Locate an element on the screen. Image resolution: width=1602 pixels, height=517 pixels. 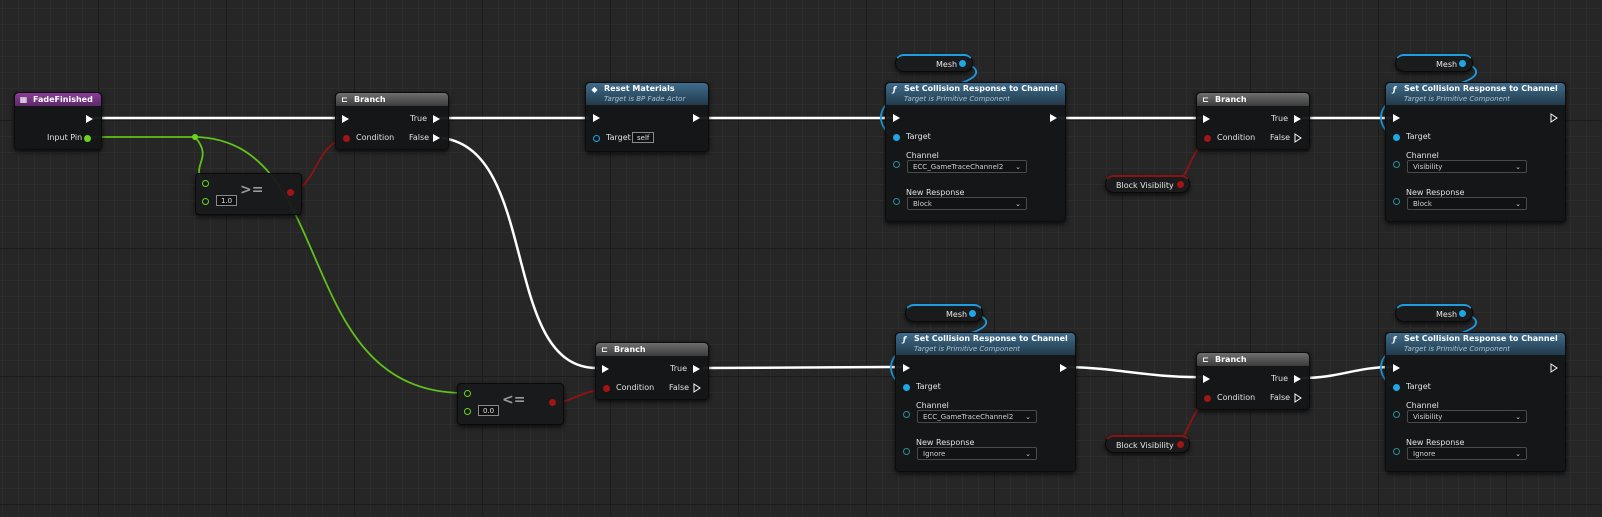
ge-input-b-pin is located at coordinates (205, 201).